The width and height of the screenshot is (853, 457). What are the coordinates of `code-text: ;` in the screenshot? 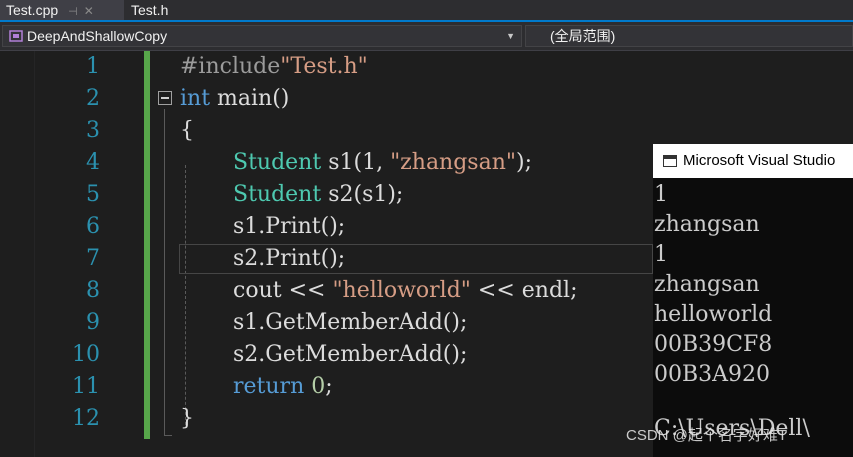 It's located at (329, 386).